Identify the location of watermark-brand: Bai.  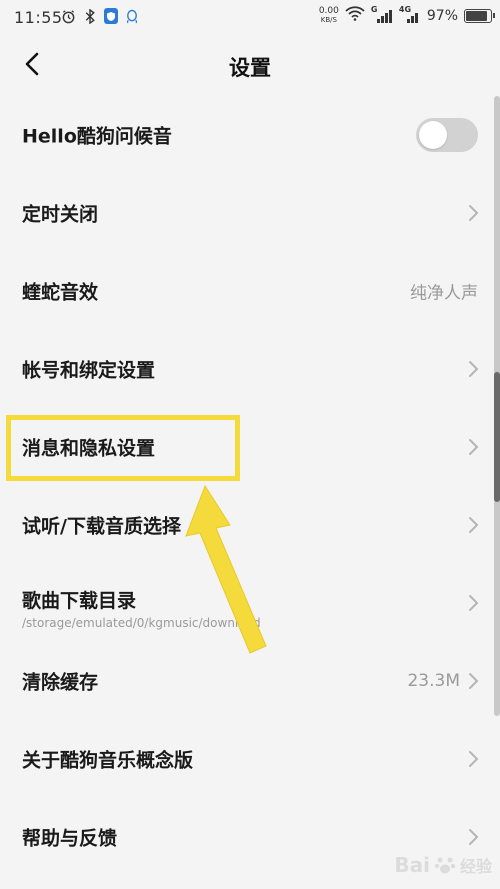
(412, 865).